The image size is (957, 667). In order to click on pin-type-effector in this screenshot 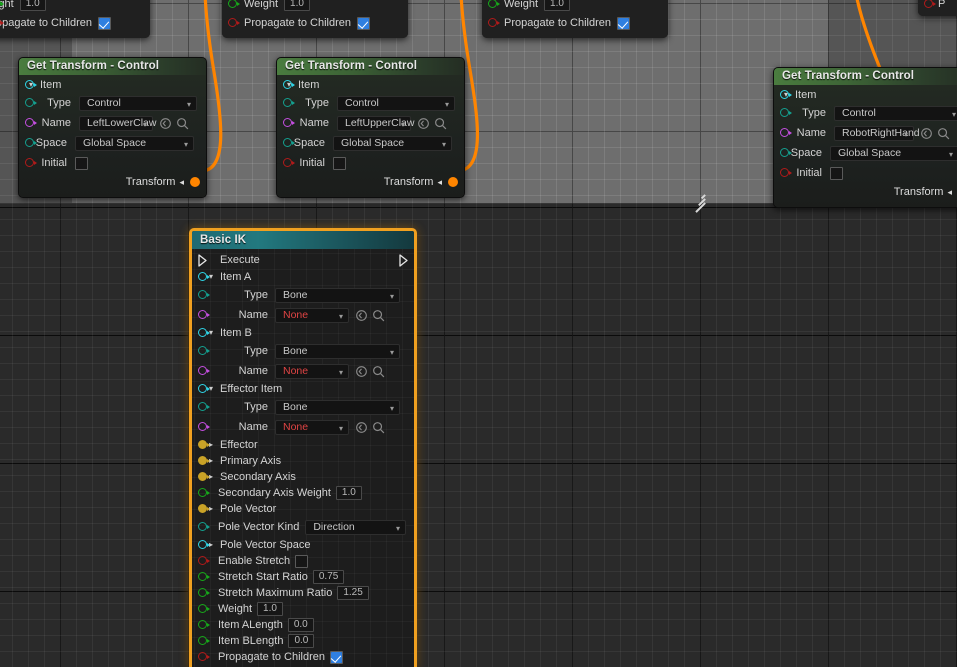, I will do `click(204, 407)`.